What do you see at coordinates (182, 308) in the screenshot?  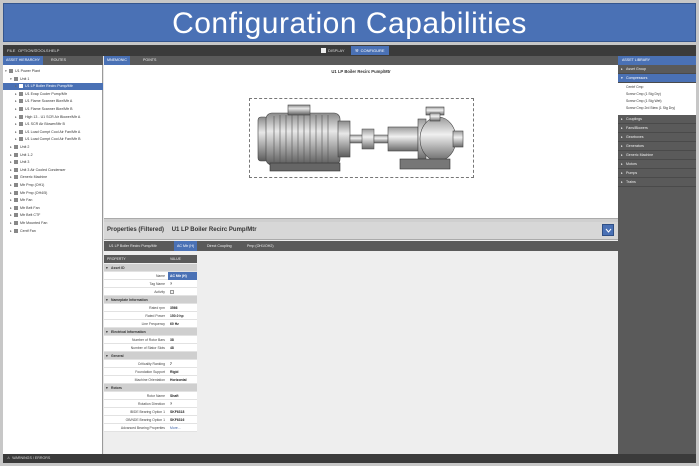 I see `property-value-field: 3566` at bounding box center [182, 308].